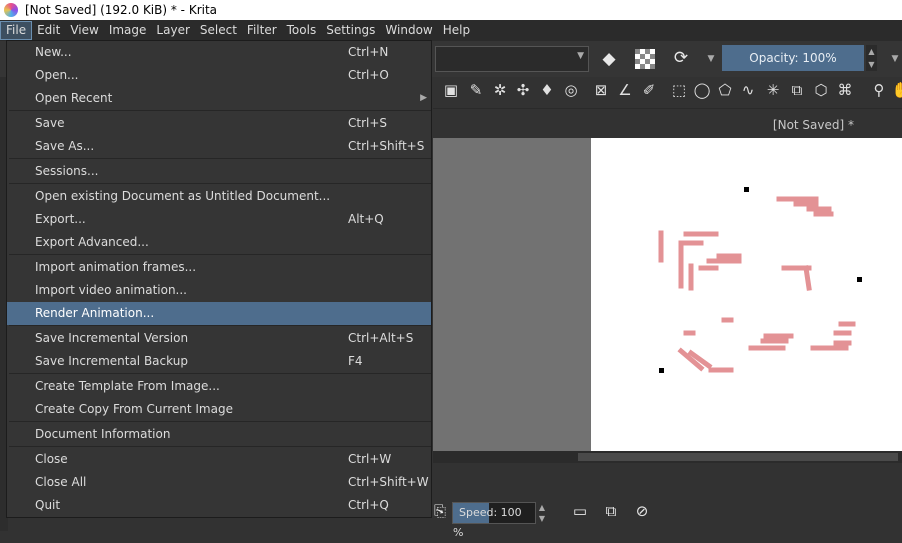  What do you see at coordinates (16, 30) in the screenshot?
I see `menu-file: File` at bounding box center [16, 30].